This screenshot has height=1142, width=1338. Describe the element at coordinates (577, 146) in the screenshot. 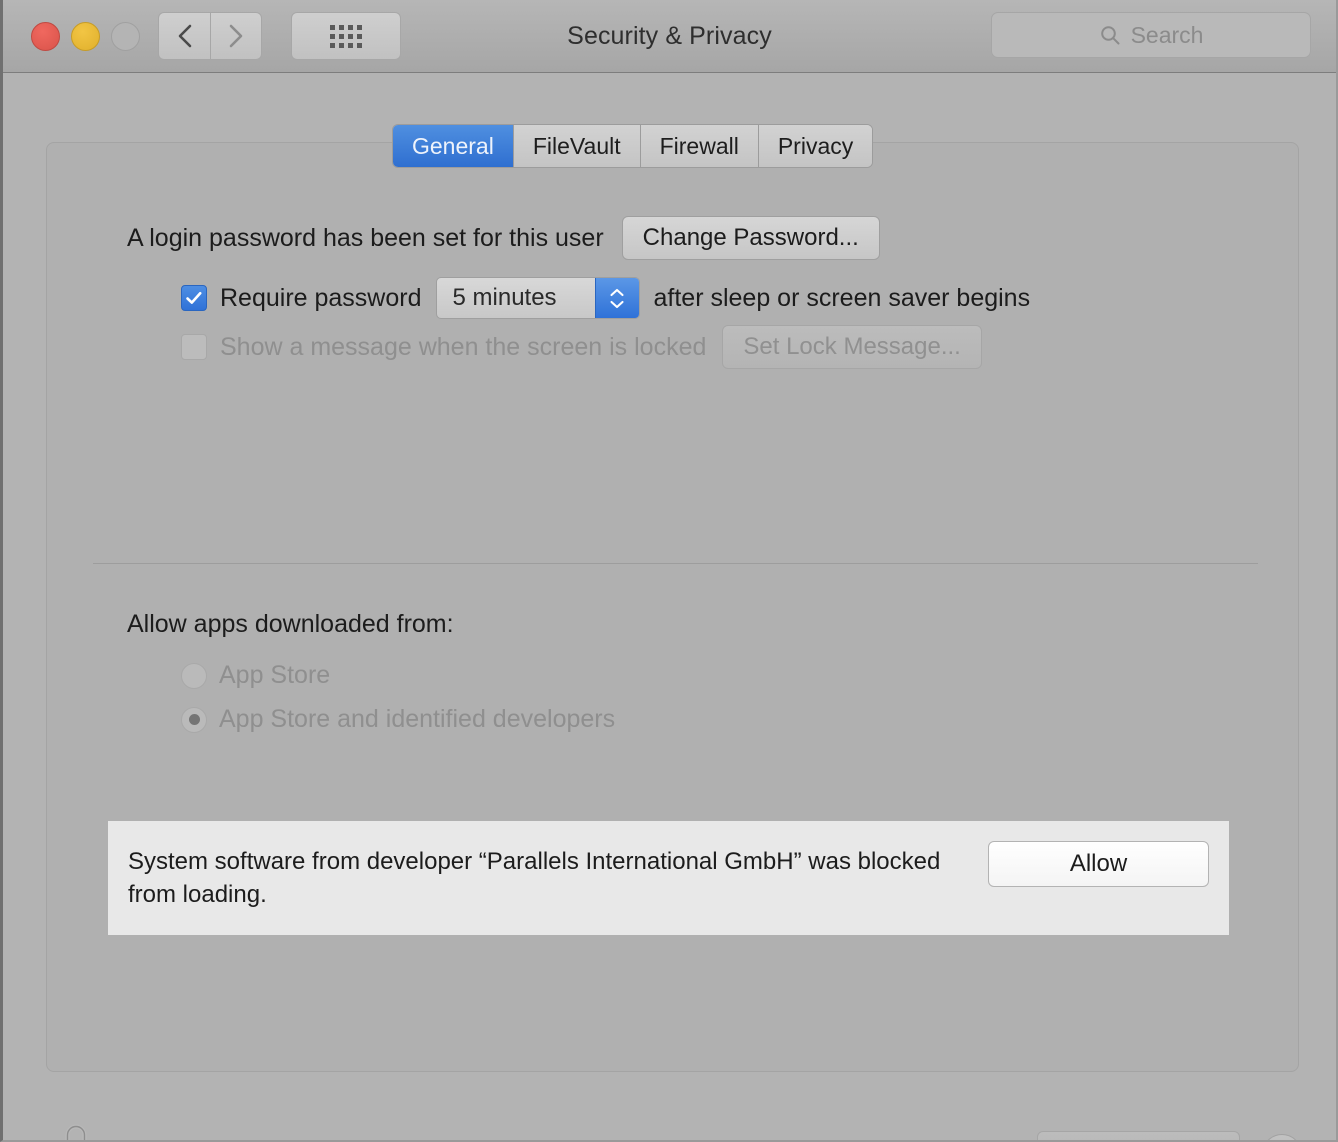

I see `tab-filevault: FileVault` at that location.